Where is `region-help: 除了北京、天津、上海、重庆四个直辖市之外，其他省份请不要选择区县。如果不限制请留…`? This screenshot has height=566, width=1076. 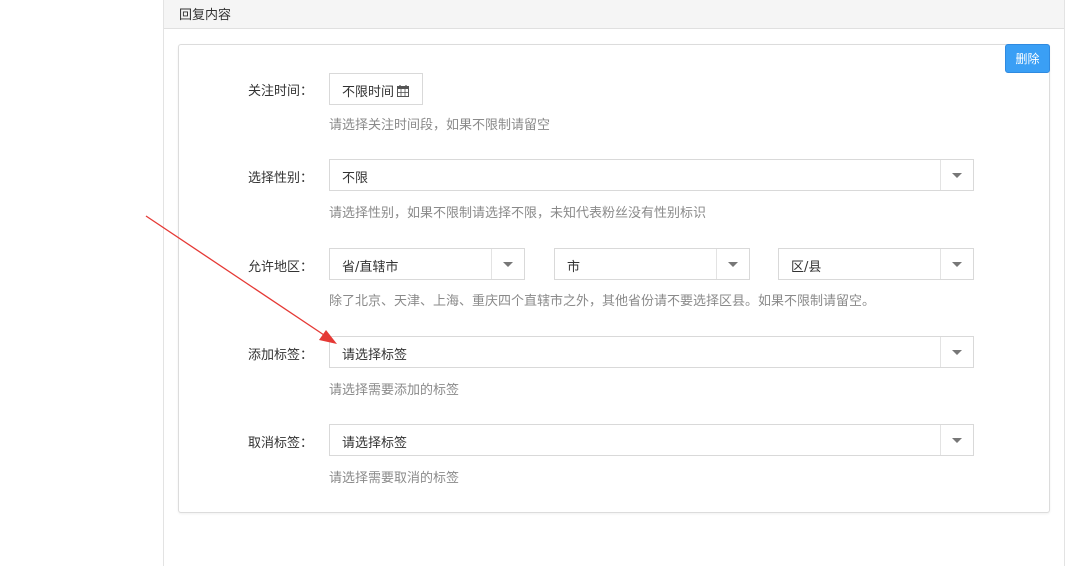 region-help: 除了北京、天津、上海、重庆四个直辖市之外，其他省份请不要选择区县。如果不限制请留… is located at coordinates (602, 301).